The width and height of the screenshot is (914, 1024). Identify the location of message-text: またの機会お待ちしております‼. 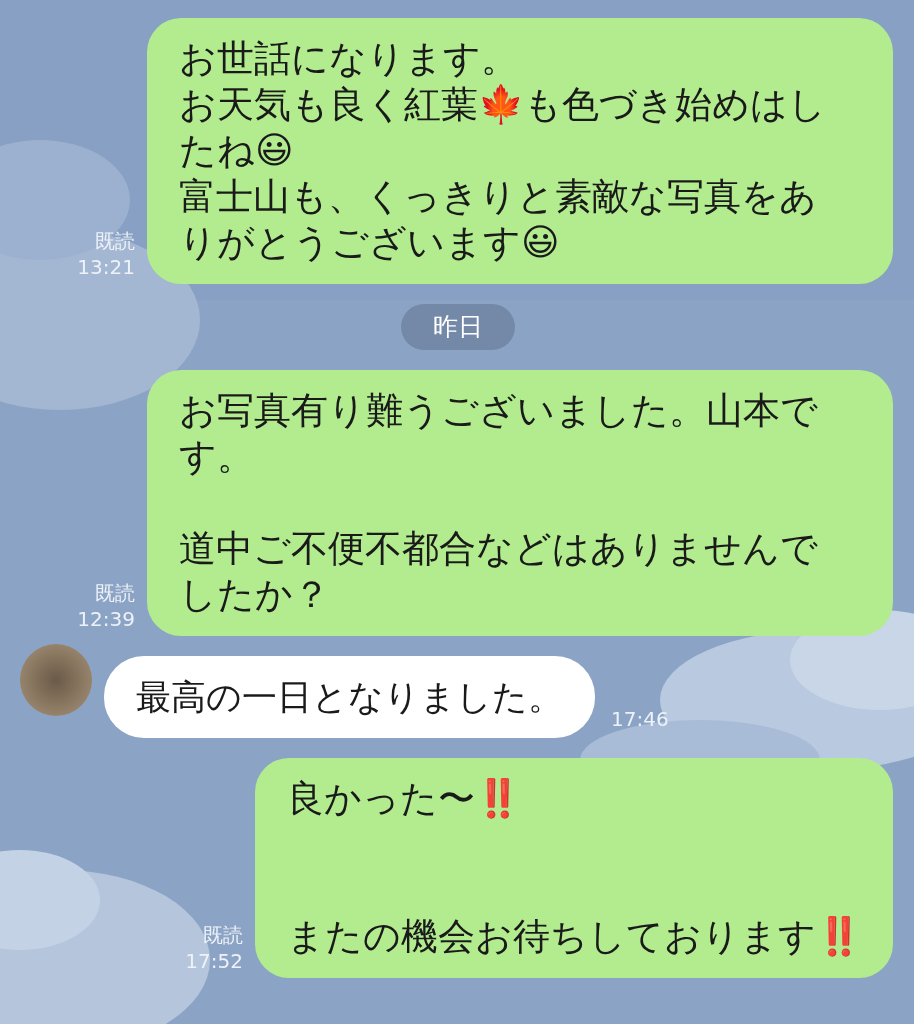
(575, 937).